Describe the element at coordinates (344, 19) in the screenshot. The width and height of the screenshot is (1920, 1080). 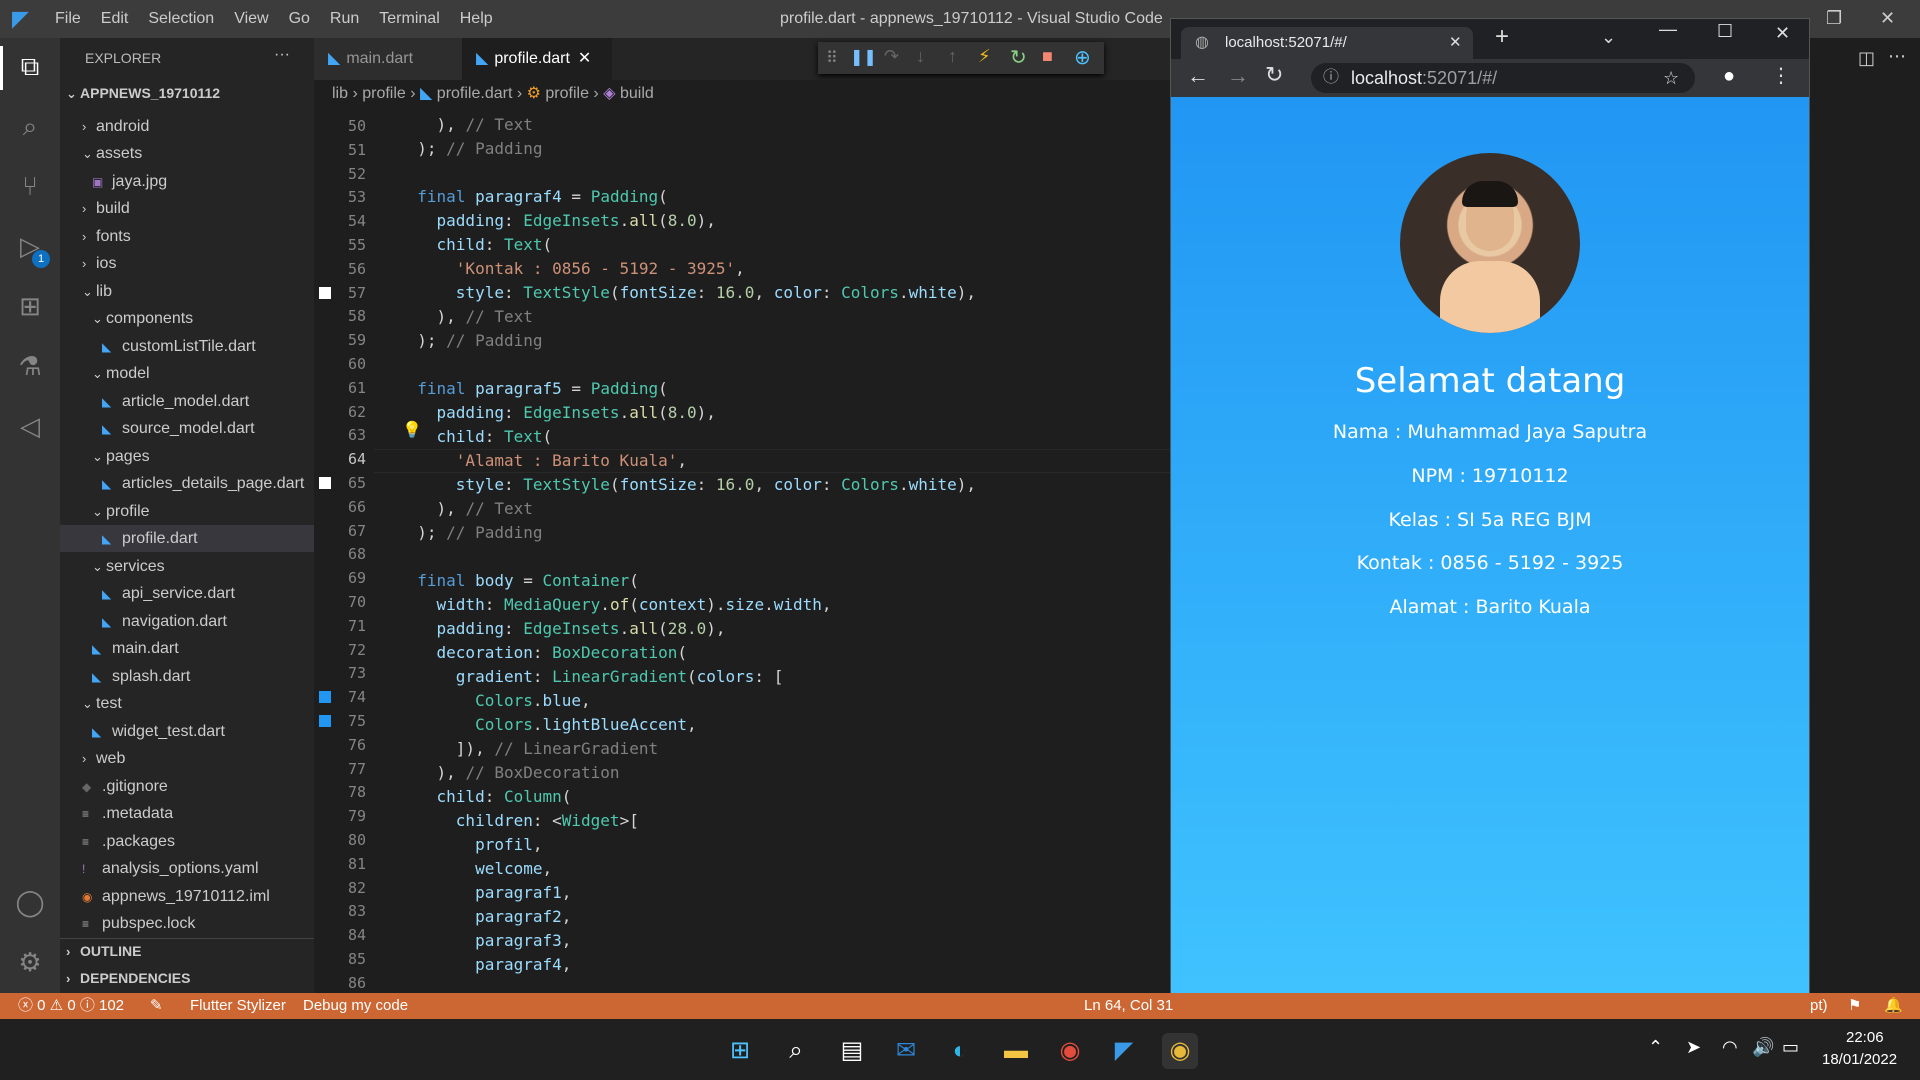
I see `menu-run: Run` at that location.